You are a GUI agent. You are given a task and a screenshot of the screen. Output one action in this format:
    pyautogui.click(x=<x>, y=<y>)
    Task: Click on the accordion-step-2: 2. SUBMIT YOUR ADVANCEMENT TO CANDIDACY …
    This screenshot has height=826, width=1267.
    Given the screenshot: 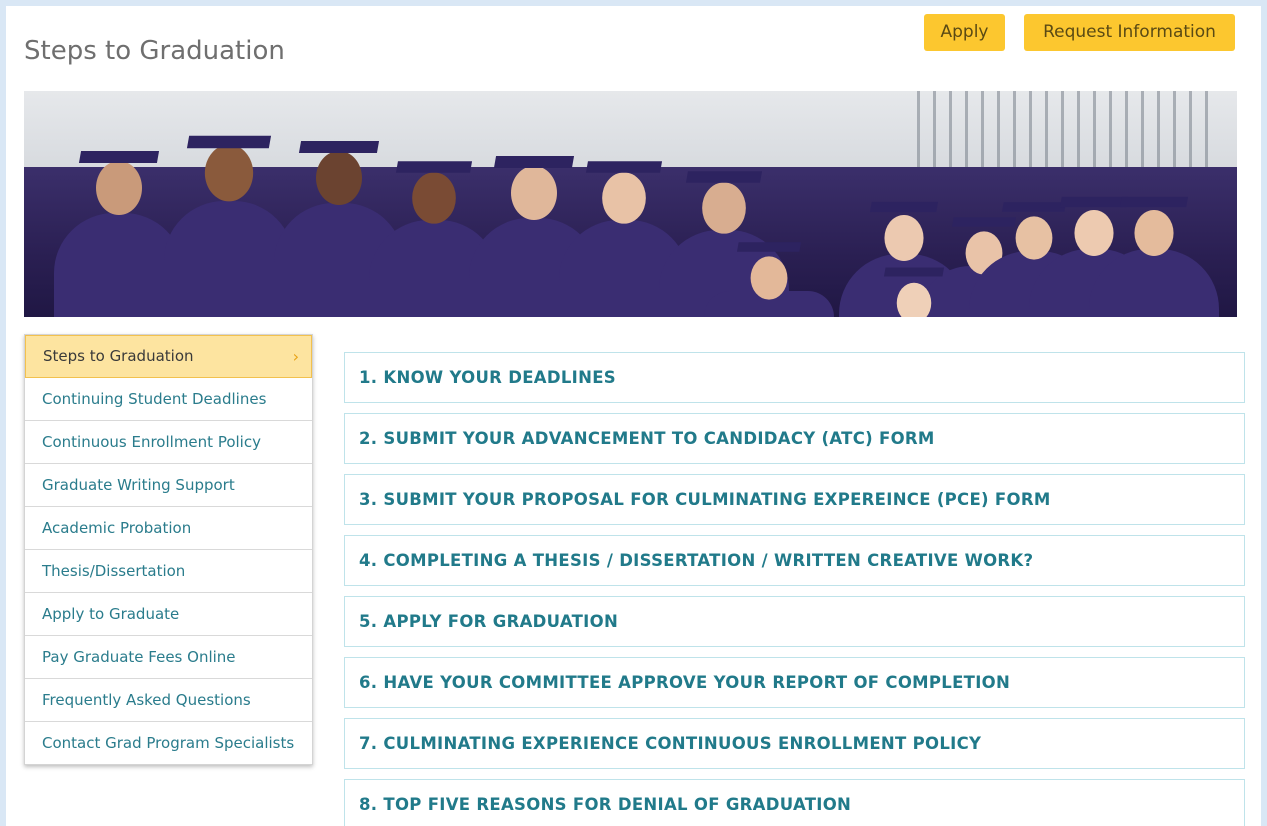 What is the action you would take?
    pyautogui.click(x=794, y=438)
    